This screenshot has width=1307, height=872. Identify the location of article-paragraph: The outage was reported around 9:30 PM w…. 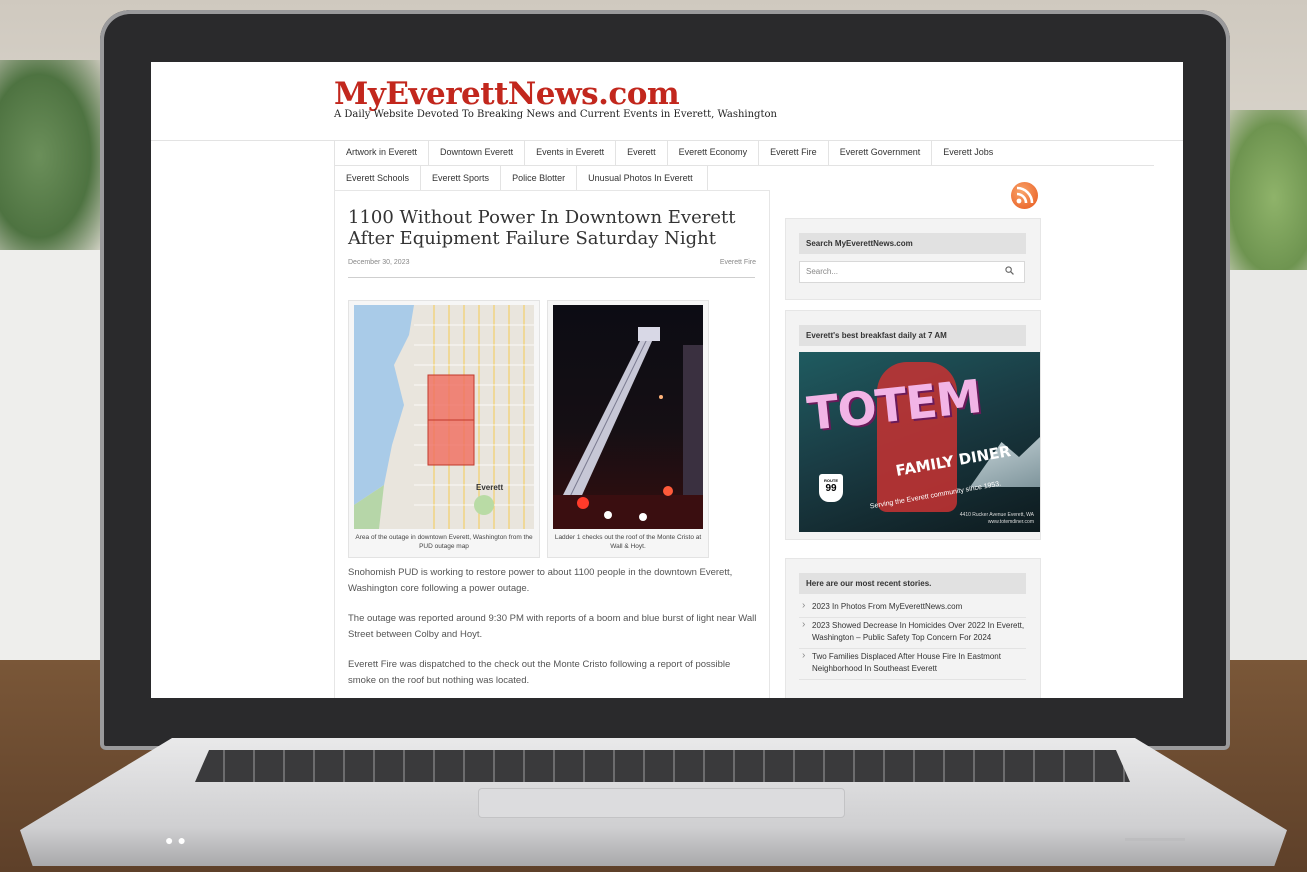
(552, 626).